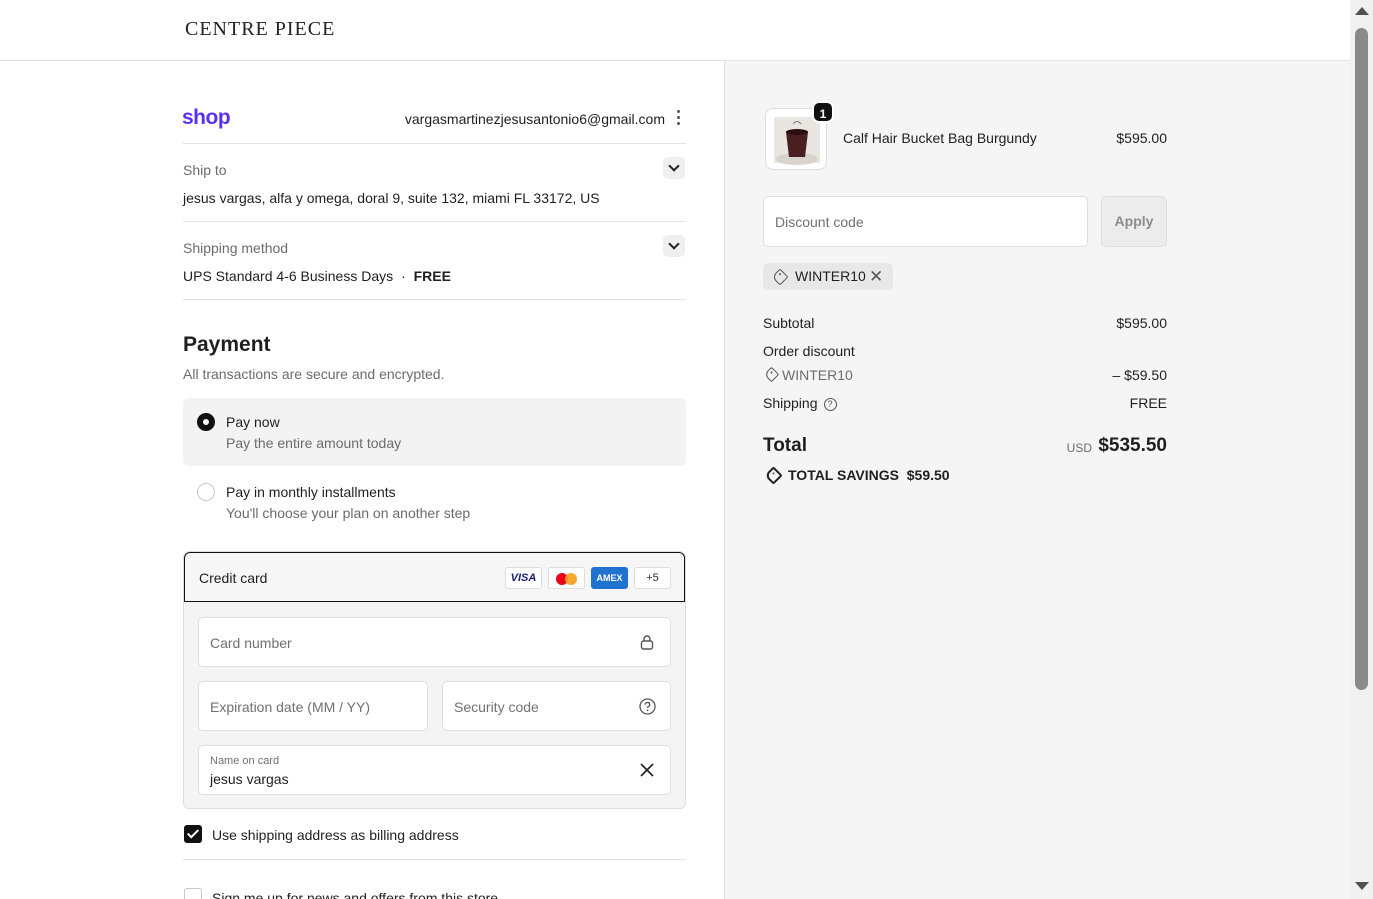 The width and height of the screenshot is (1373, 899). What do you see at coordinates (566, 578) in the screenshot?
I see `mastercard-logo` at bounding box center [566, 578].